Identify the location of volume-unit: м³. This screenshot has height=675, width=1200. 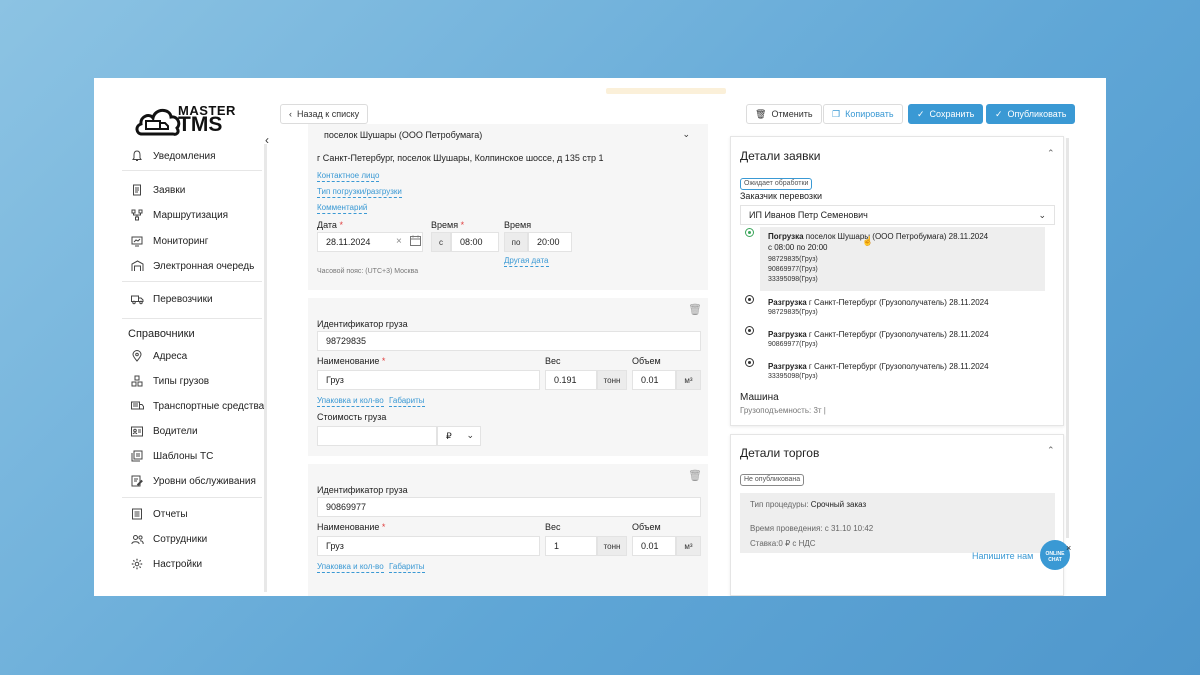
(688, 380).